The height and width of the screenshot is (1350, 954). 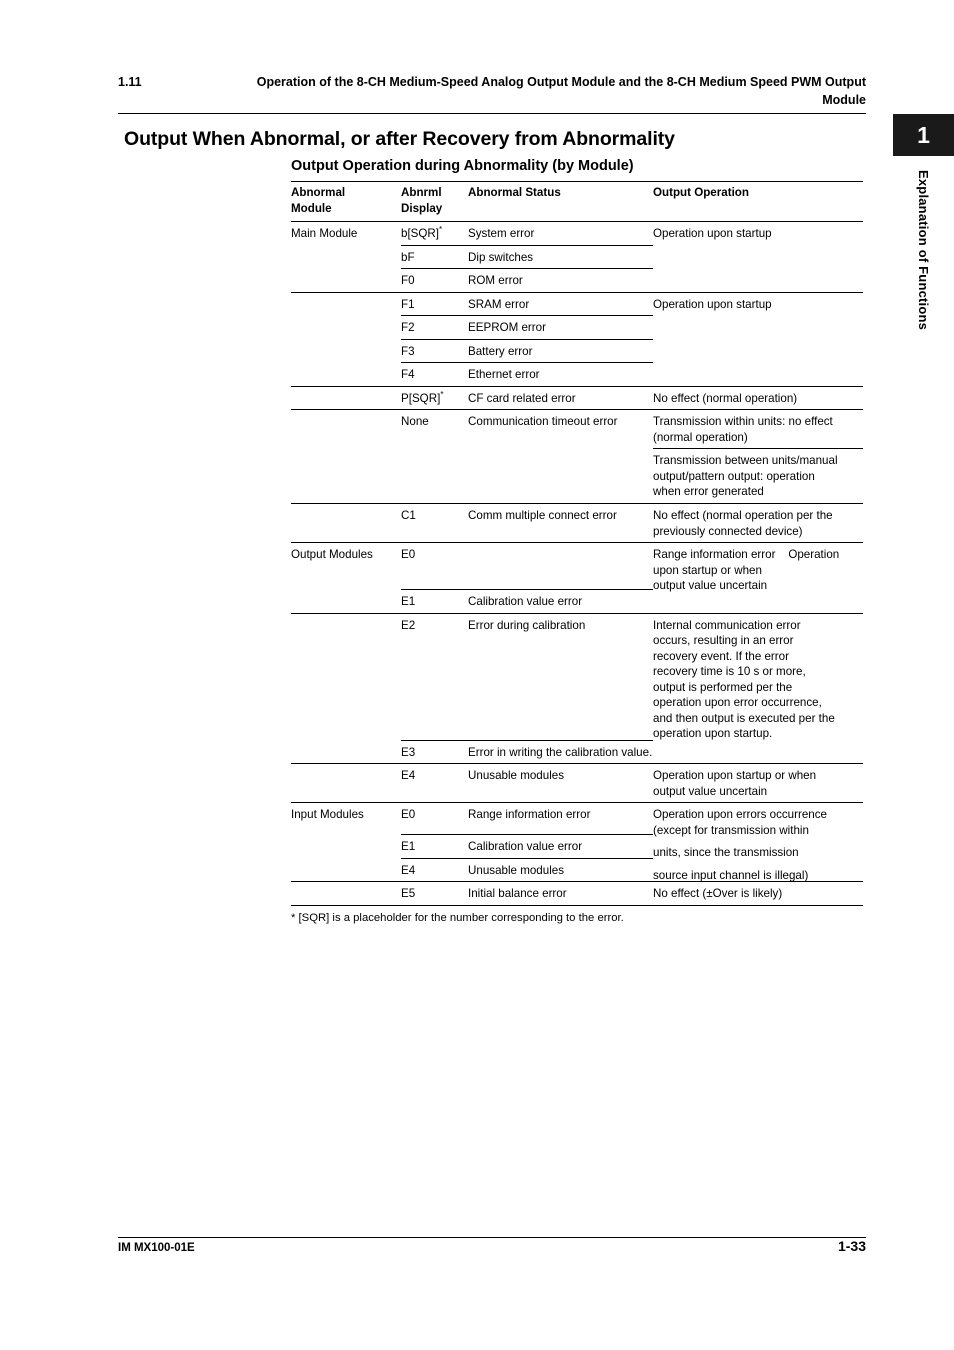 I want to click on cell-status: SRAM error, so click(x=499, y=304).